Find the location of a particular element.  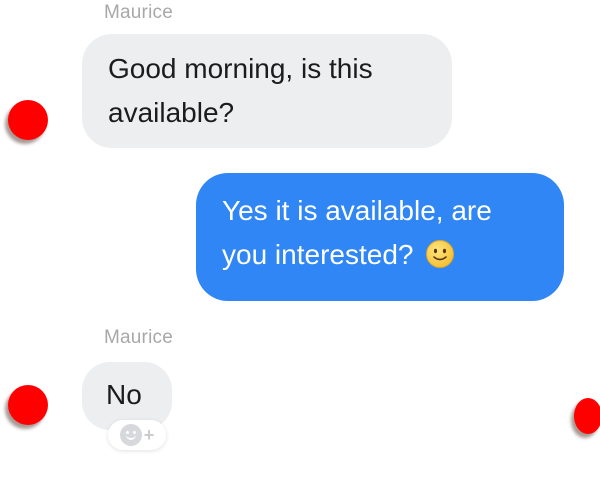

plus-icon: + is located at coordinates (149, 435).